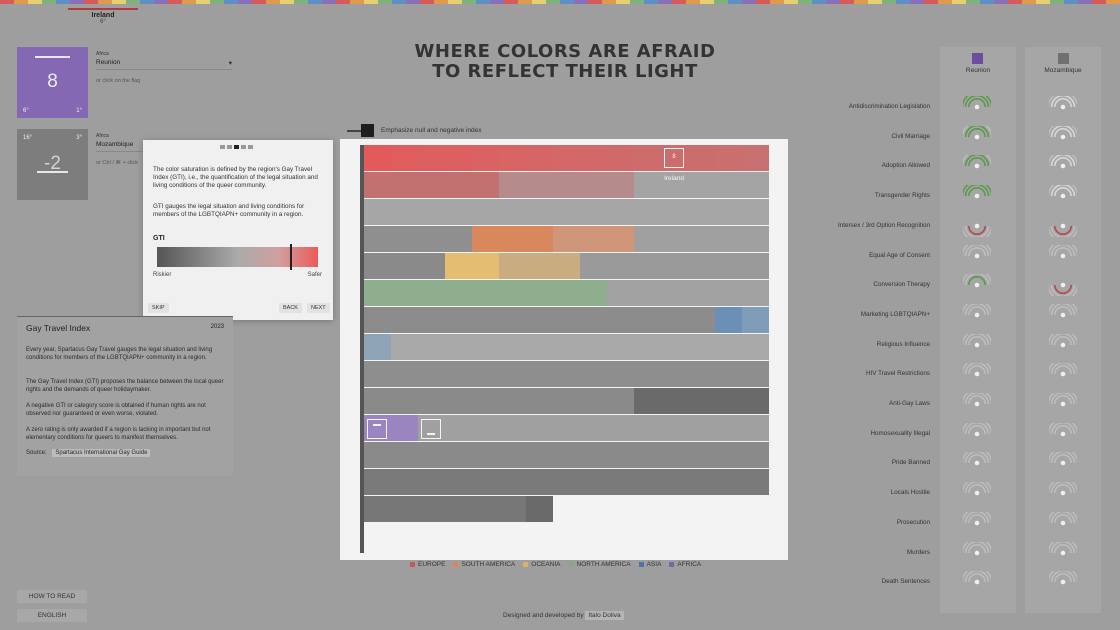  What do you see at coordinates (674, 158) in the screenshot?
I see `ireland-marker: 8` at bounding box center [674, 158].